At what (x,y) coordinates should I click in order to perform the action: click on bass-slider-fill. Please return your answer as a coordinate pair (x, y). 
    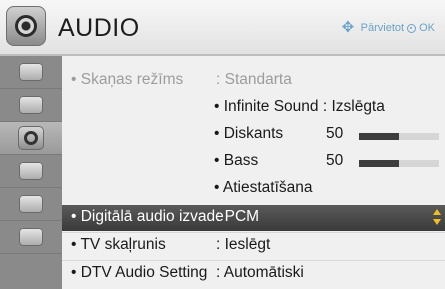
    Looking at the image, I should click on (379, 163).